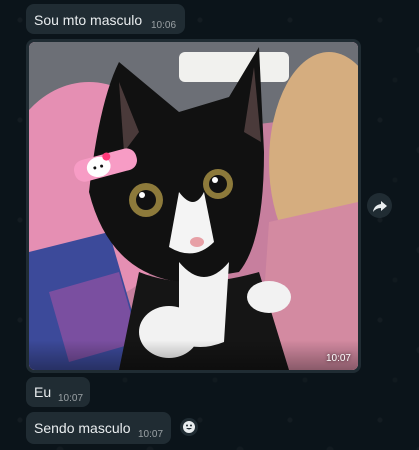 Image resolution: width=419 pixels, height=450 pixels. Describe the element at coordinates (88, 20) in the screenshot. I see `message-text: Sou mto masculo` at that location.